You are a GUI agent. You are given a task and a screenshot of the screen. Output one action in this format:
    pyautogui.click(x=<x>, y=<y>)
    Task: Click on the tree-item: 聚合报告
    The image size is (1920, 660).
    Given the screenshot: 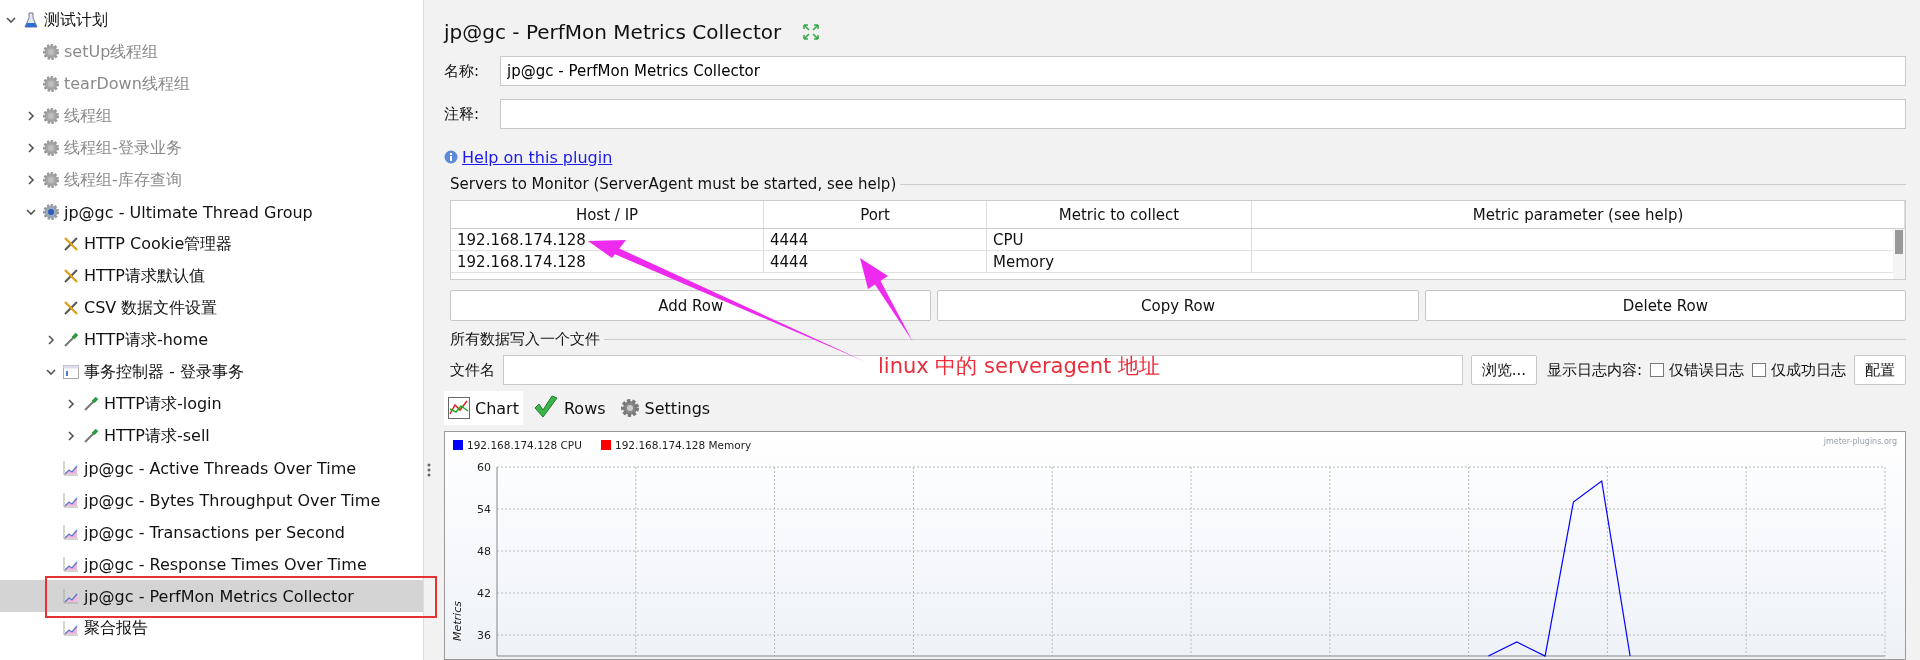 What is the action you would take?
    pyautogui.click(x=211, y=628)
    